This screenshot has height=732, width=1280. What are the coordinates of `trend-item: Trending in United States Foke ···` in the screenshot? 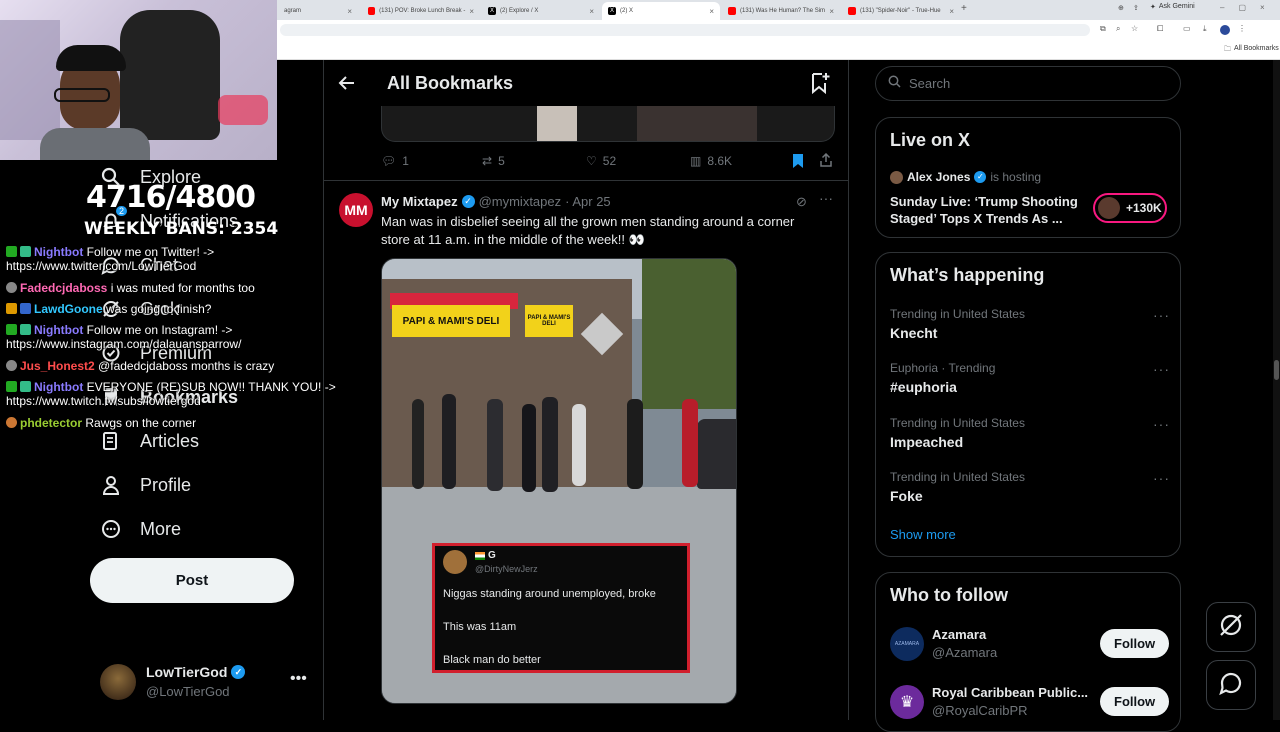 It's located at (1030, 487).